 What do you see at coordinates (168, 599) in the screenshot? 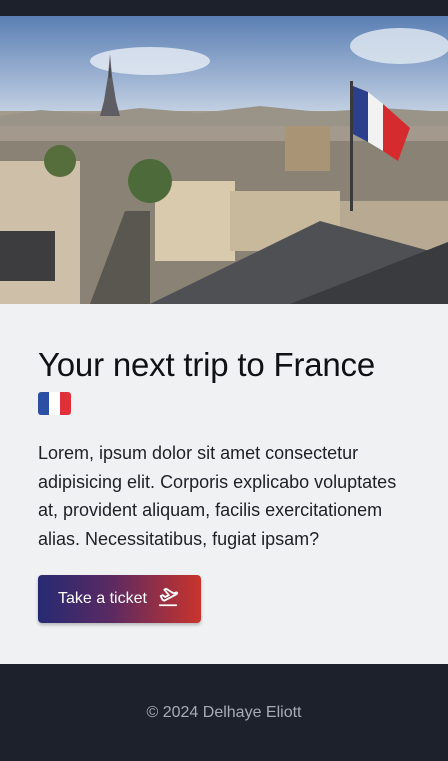
I see `plane-departure-icon` at bounding box center [168, 599].